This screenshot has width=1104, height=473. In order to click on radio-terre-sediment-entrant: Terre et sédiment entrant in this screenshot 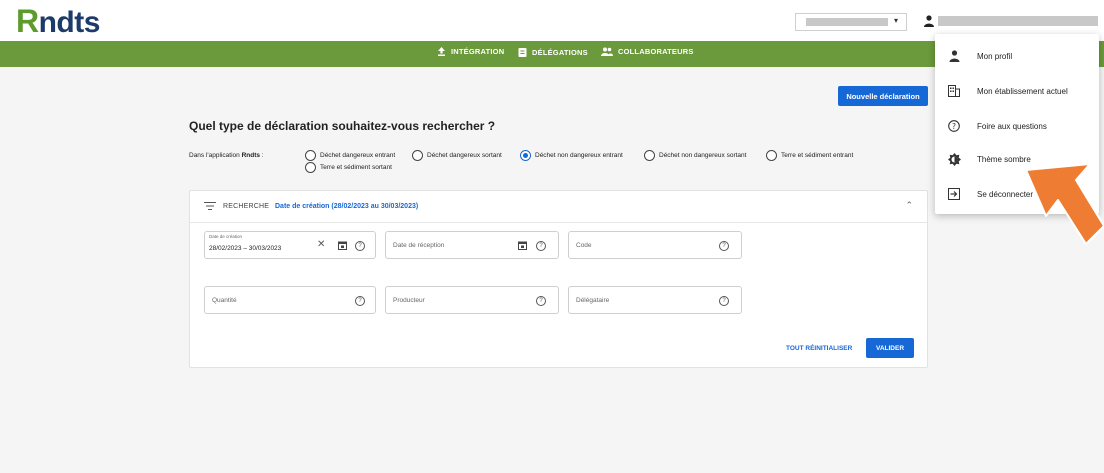, I will do `click(809, 155)`.